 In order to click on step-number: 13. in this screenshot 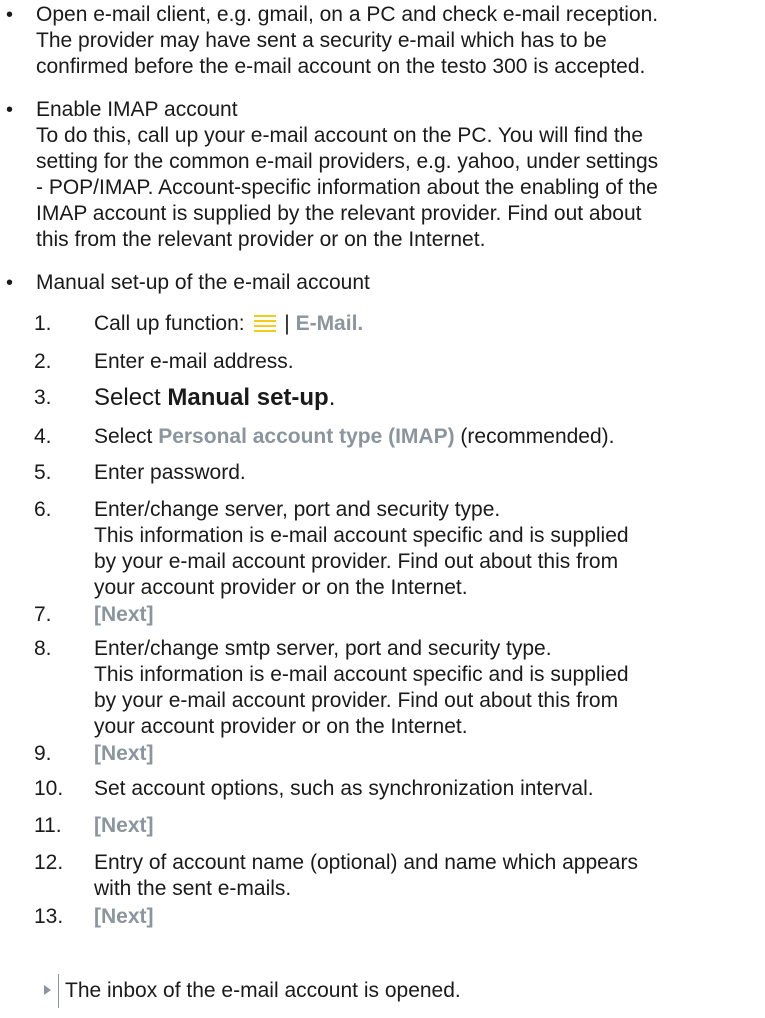, I will do `click(49, 916)`.